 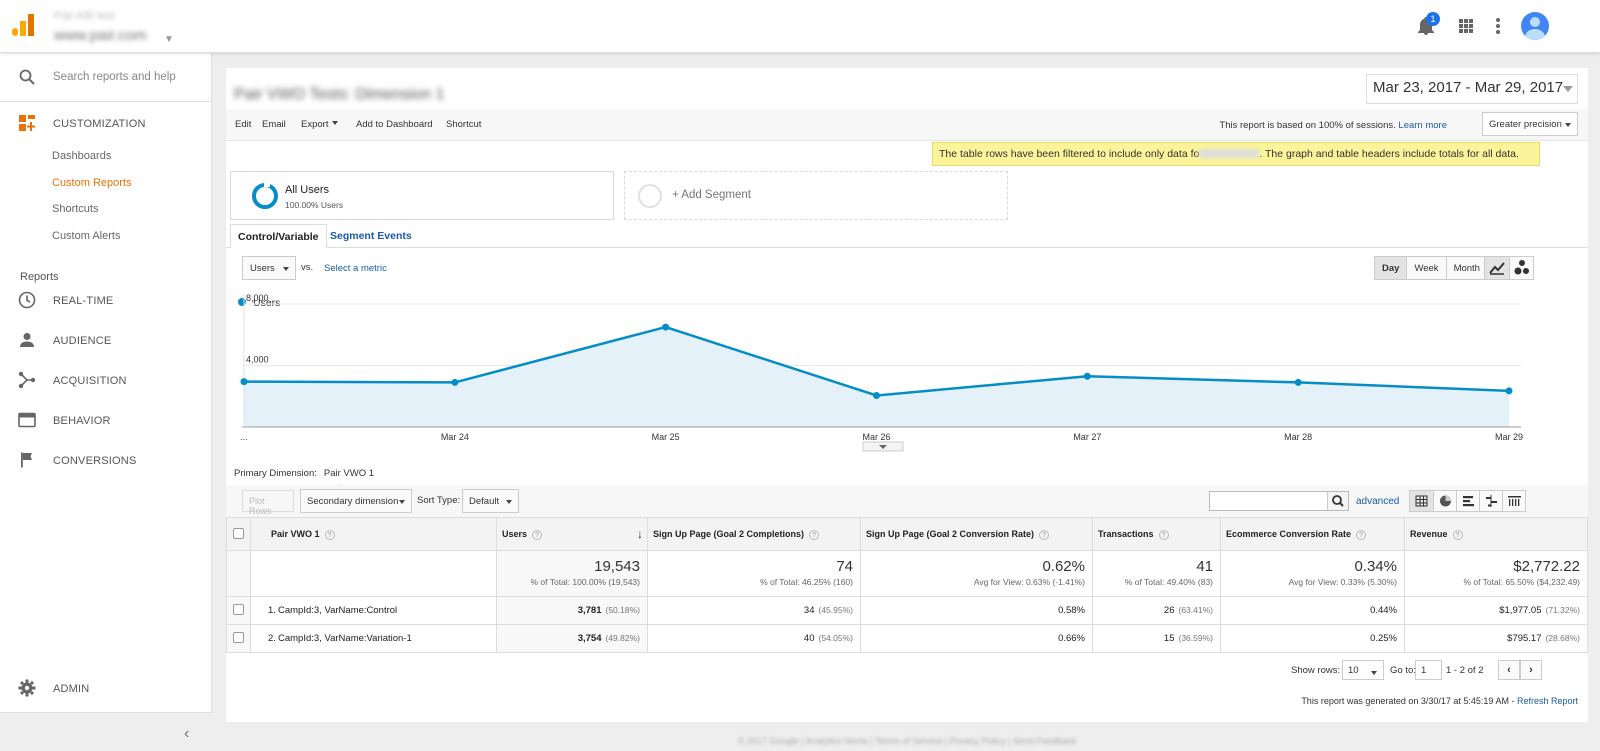 I want to click on table-search-input, so click(x=1279, y=501).